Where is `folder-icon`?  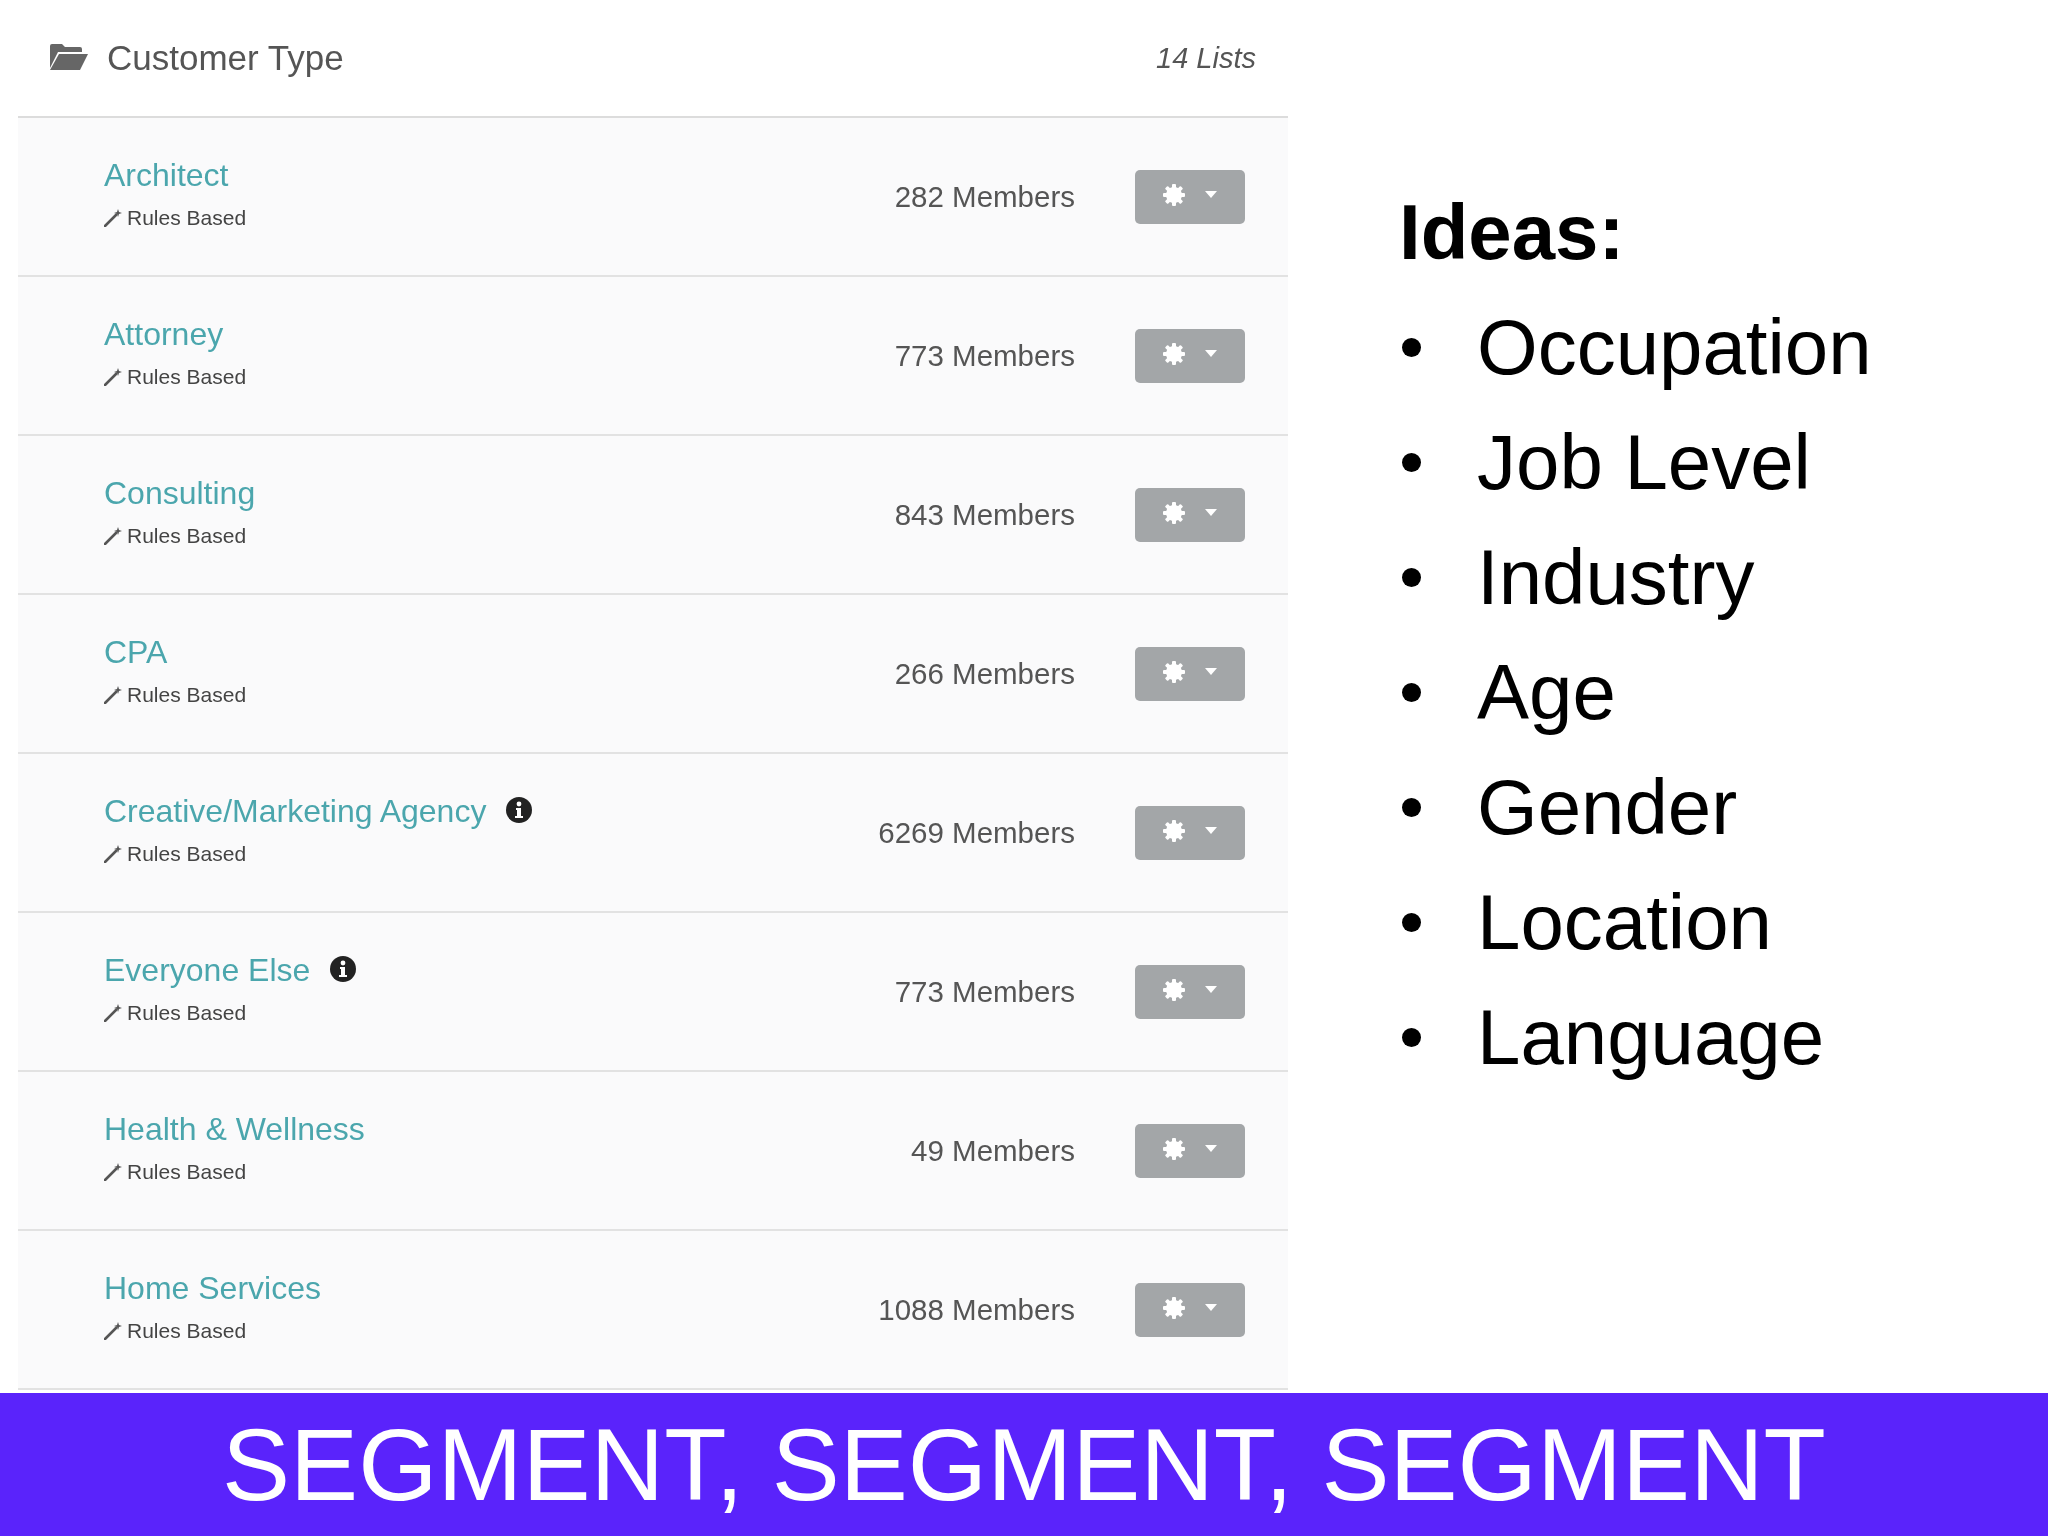 folder-icon is located at coordinates (69, 57).